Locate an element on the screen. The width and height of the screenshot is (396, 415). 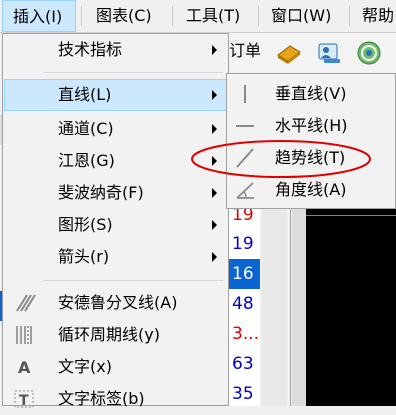
toolbar-order-text: 订单 is located at coordinates (245, 51).